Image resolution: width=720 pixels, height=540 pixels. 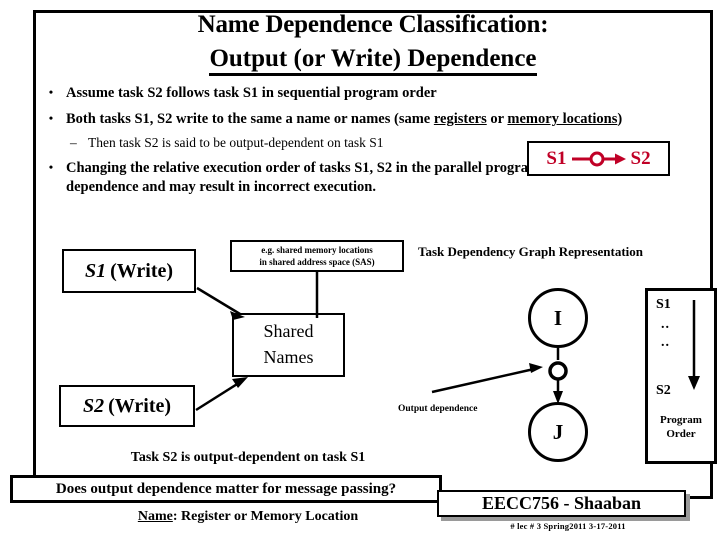 What do you see at coordinates (681, 434) in the screenshot?
I see `program-order-label-line2: Order` at bounding box center [681, 434].